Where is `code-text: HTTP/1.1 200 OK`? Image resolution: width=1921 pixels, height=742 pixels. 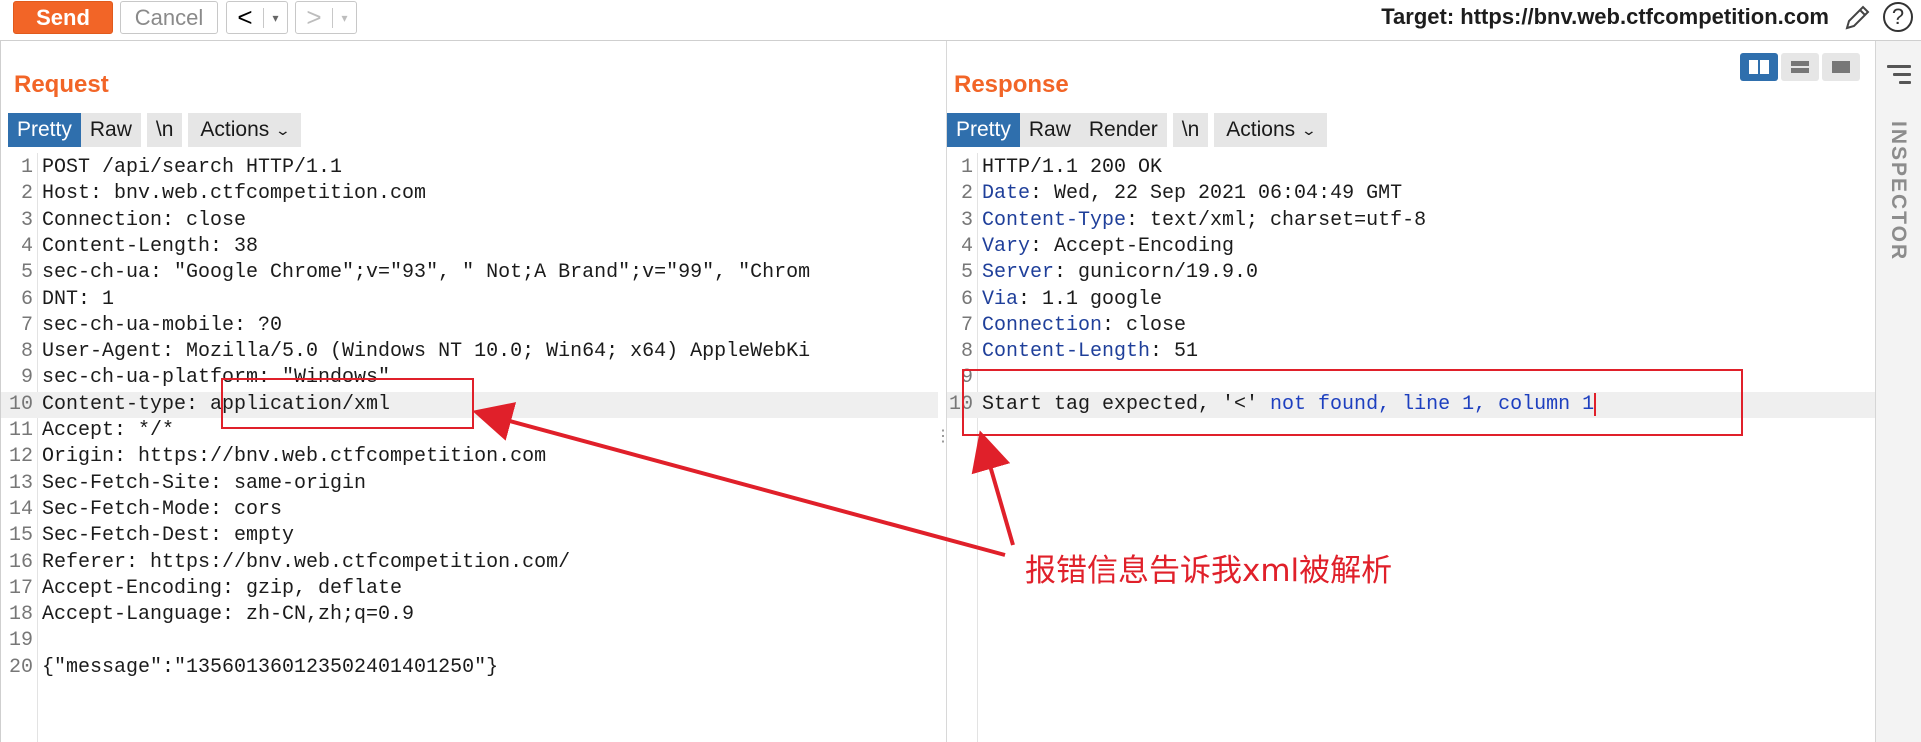 code-text: HTTP/1.1 200 OK is located at coordinates (1072, 168).